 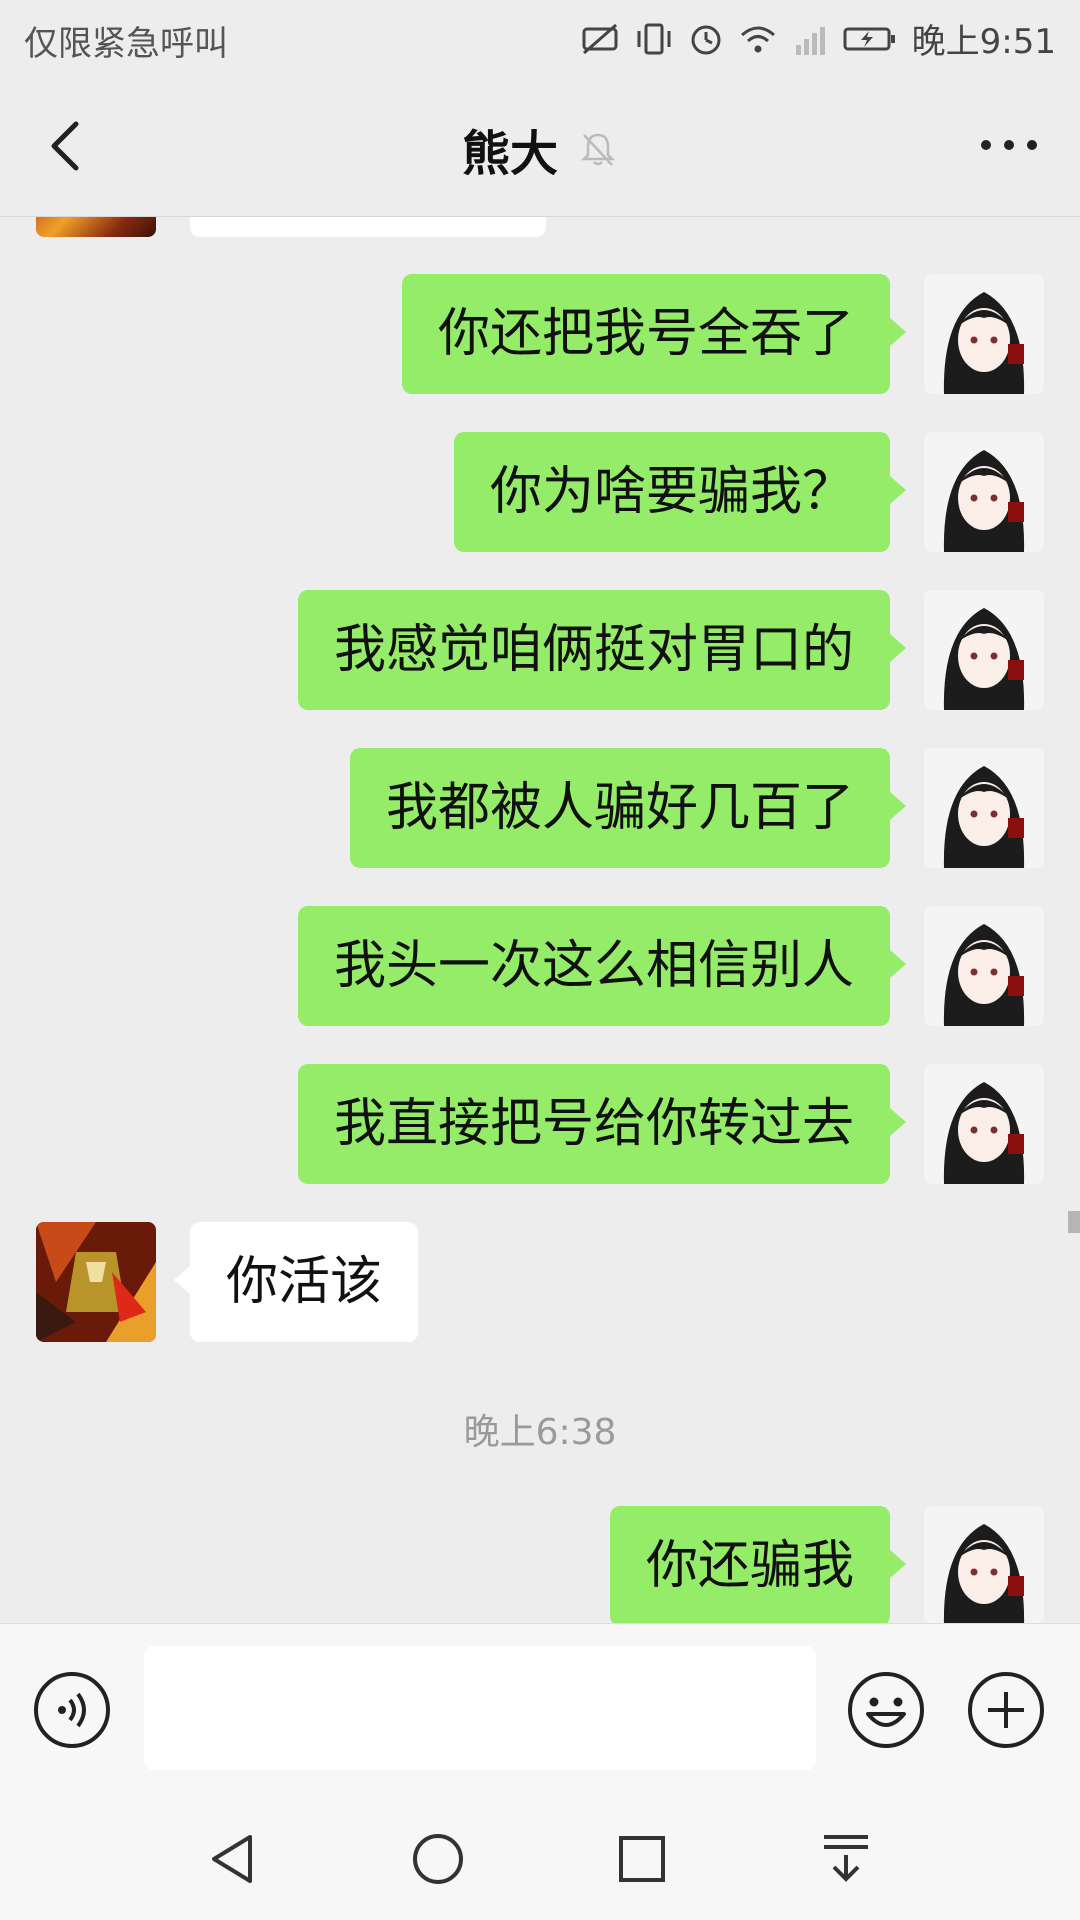 What do you see at coordinates (1009, 145) in the screenshot?
I see `more-dots-icon` at bounding box center [1009, 145].